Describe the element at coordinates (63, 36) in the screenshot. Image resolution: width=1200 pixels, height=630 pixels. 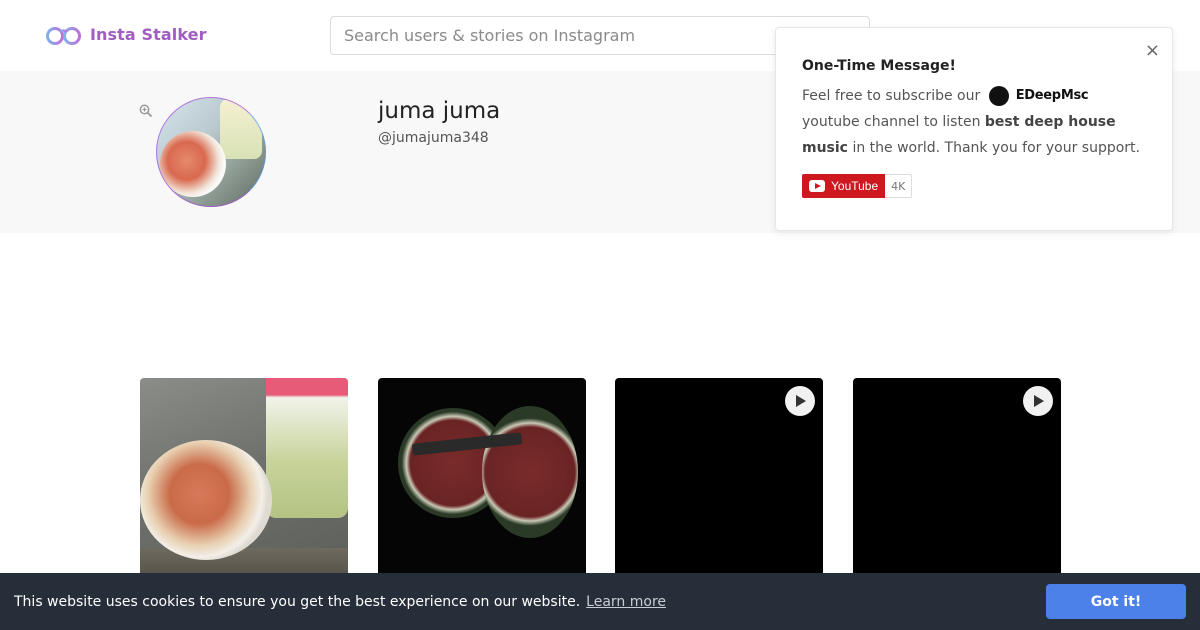
I see `glasses-logo-icon` at that location.